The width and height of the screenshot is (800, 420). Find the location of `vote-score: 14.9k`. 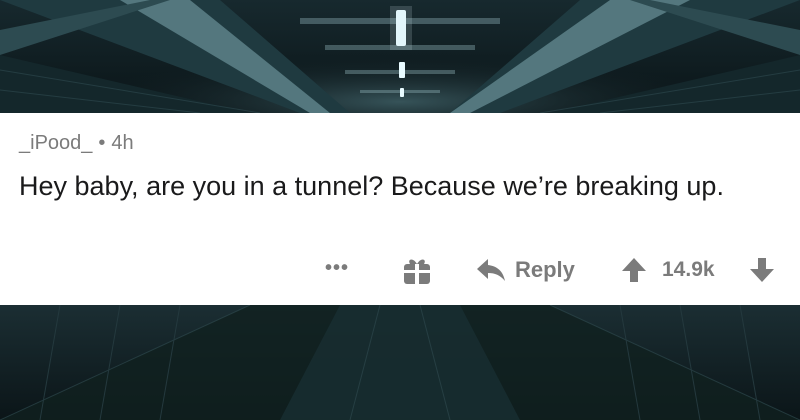

vote-score: 14.9k is located at coordinates (688, 269).